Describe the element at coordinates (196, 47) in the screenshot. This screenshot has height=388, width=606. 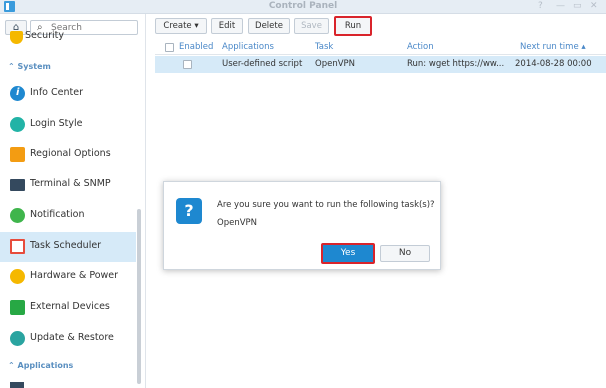
I see `col-enabled: Enabled` at that location.